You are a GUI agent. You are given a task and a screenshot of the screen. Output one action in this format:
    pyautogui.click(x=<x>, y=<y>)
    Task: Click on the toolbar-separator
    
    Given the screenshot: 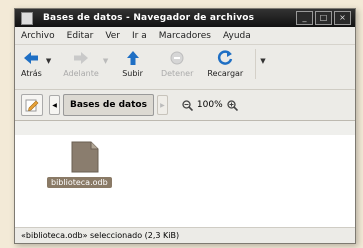 What is the action you would take?
    pyautogui.click(x=256, y=64)
    